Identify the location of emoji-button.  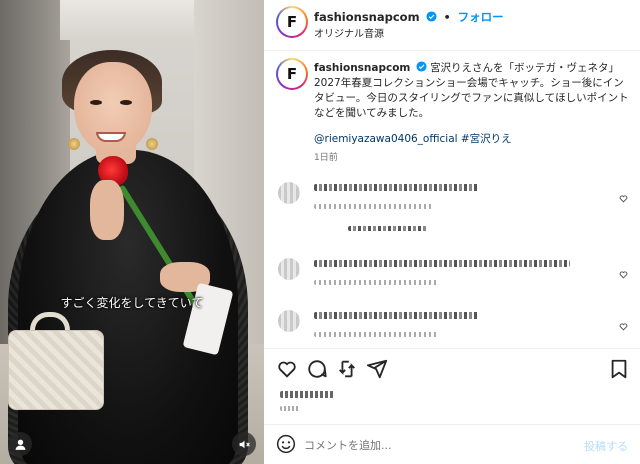
(286, 444).